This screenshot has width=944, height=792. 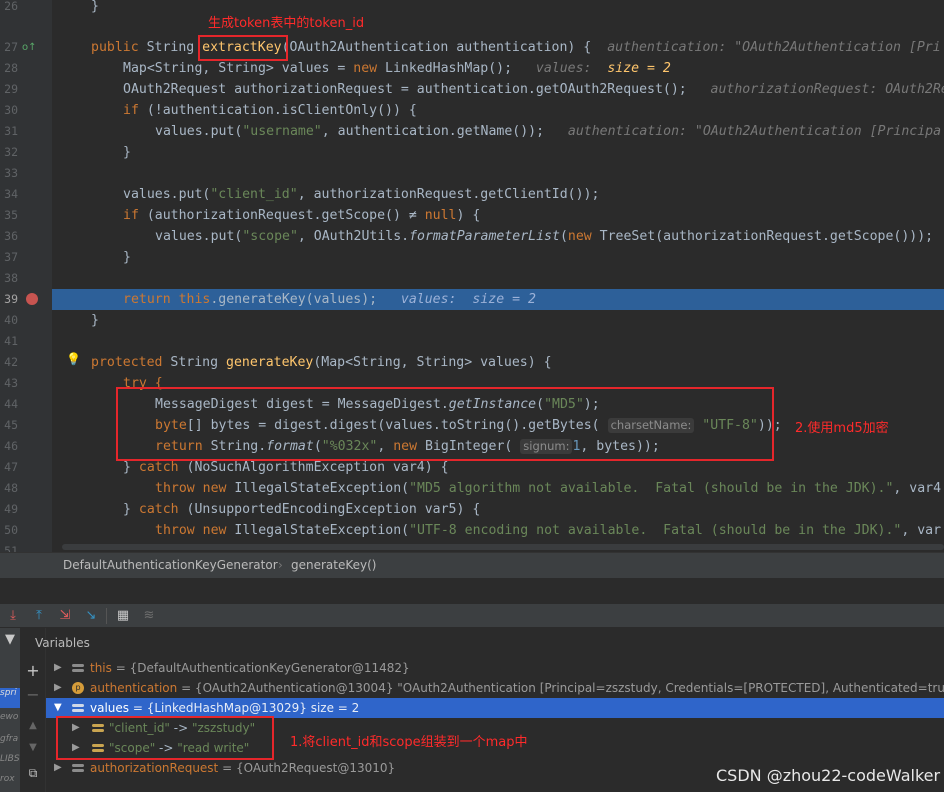 What do you see at coordinates (154, 768) in the screenshot?
I see `variable-name: authorizationRequest` at bounding box center [154, 768].